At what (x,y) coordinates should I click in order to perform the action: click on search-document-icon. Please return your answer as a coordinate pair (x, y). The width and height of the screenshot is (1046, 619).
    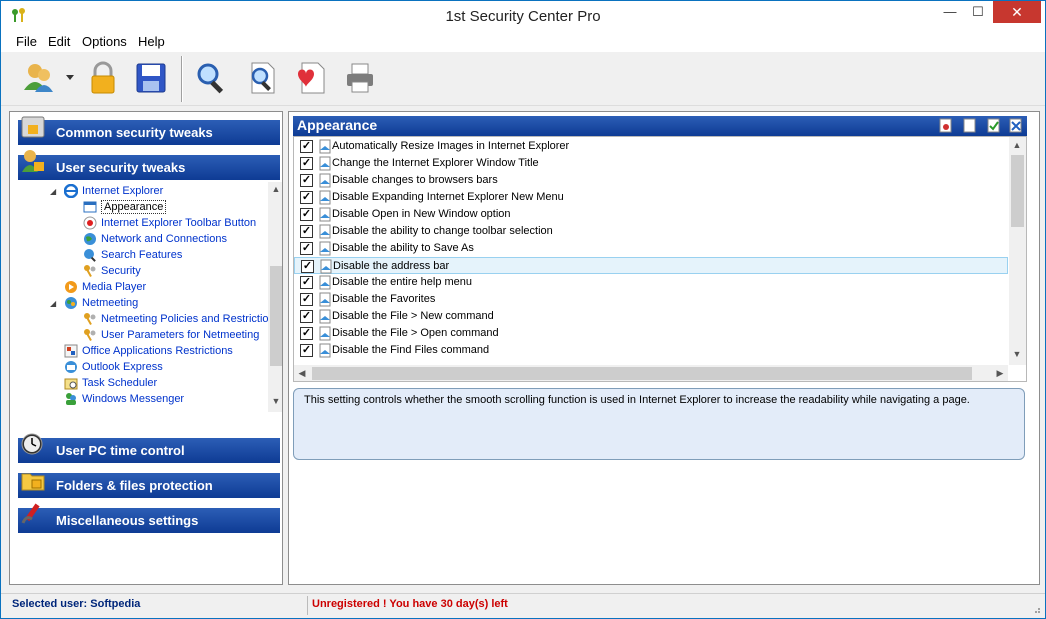
    Looking at the image, I should click on (262, 78).